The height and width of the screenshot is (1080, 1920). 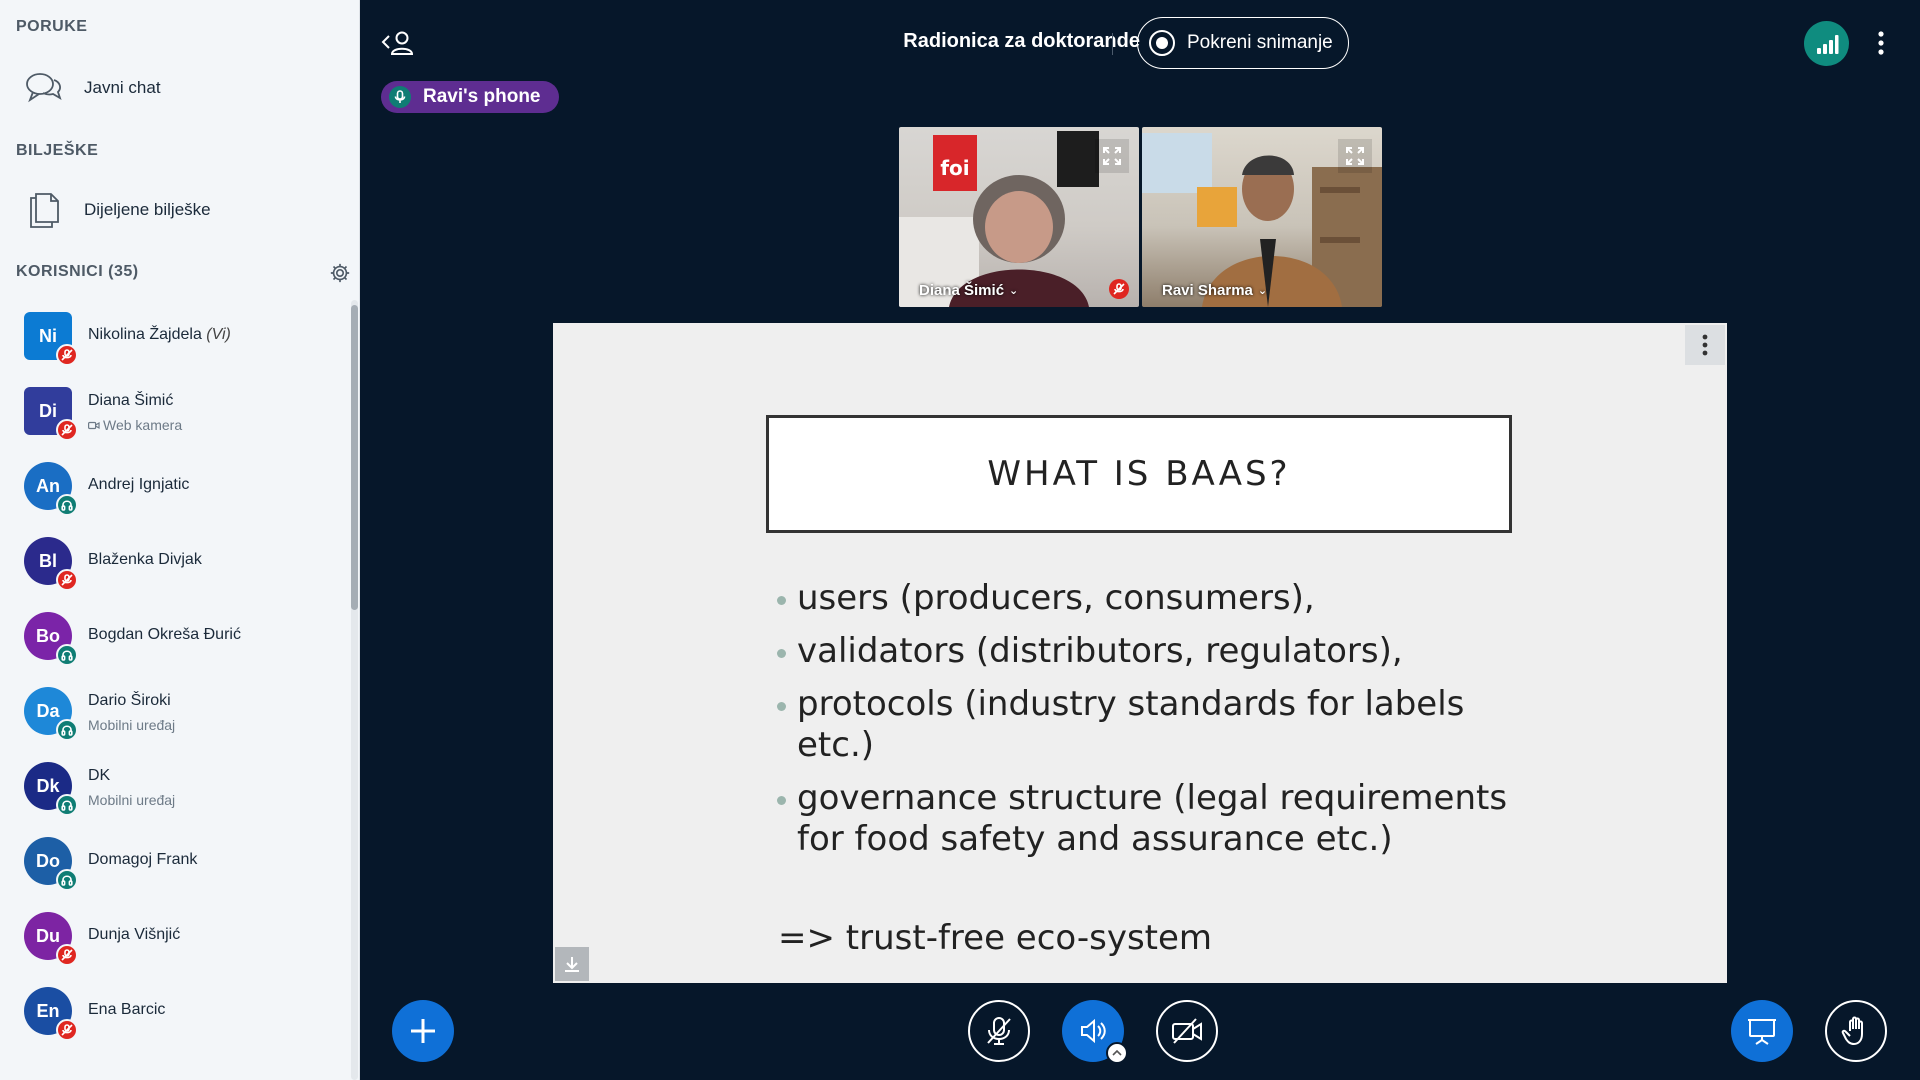 What do you see at coordinates (134, 934) in the screenshot?
I see `user-name: Dunja Višnjić` at bounding box center [134, 934].